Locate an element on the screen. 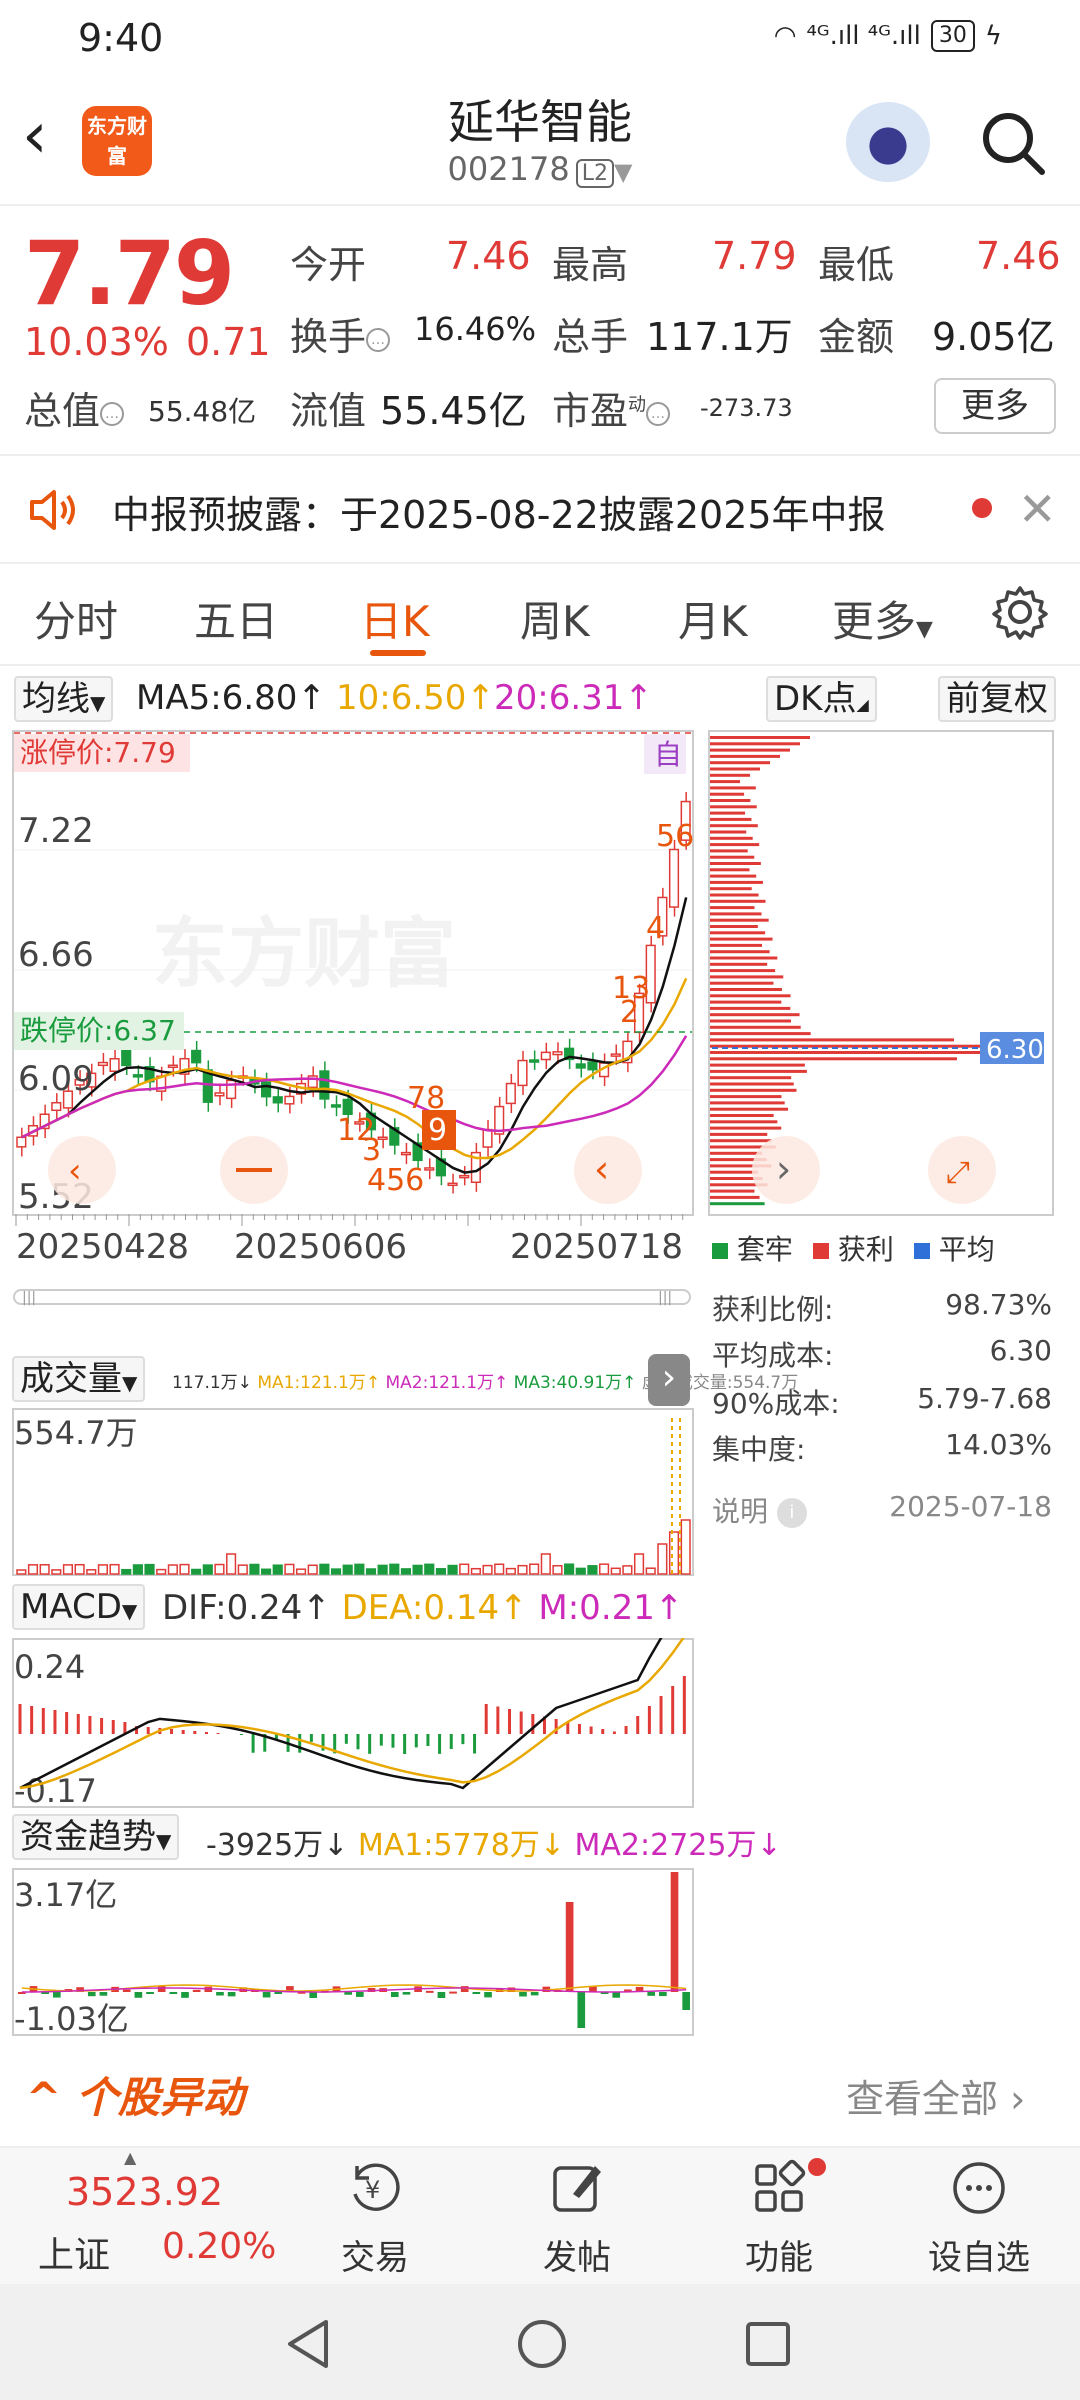 The width and height of the screenshot is (1080, 2400). search-icon is located at coordinates (1013, 143).